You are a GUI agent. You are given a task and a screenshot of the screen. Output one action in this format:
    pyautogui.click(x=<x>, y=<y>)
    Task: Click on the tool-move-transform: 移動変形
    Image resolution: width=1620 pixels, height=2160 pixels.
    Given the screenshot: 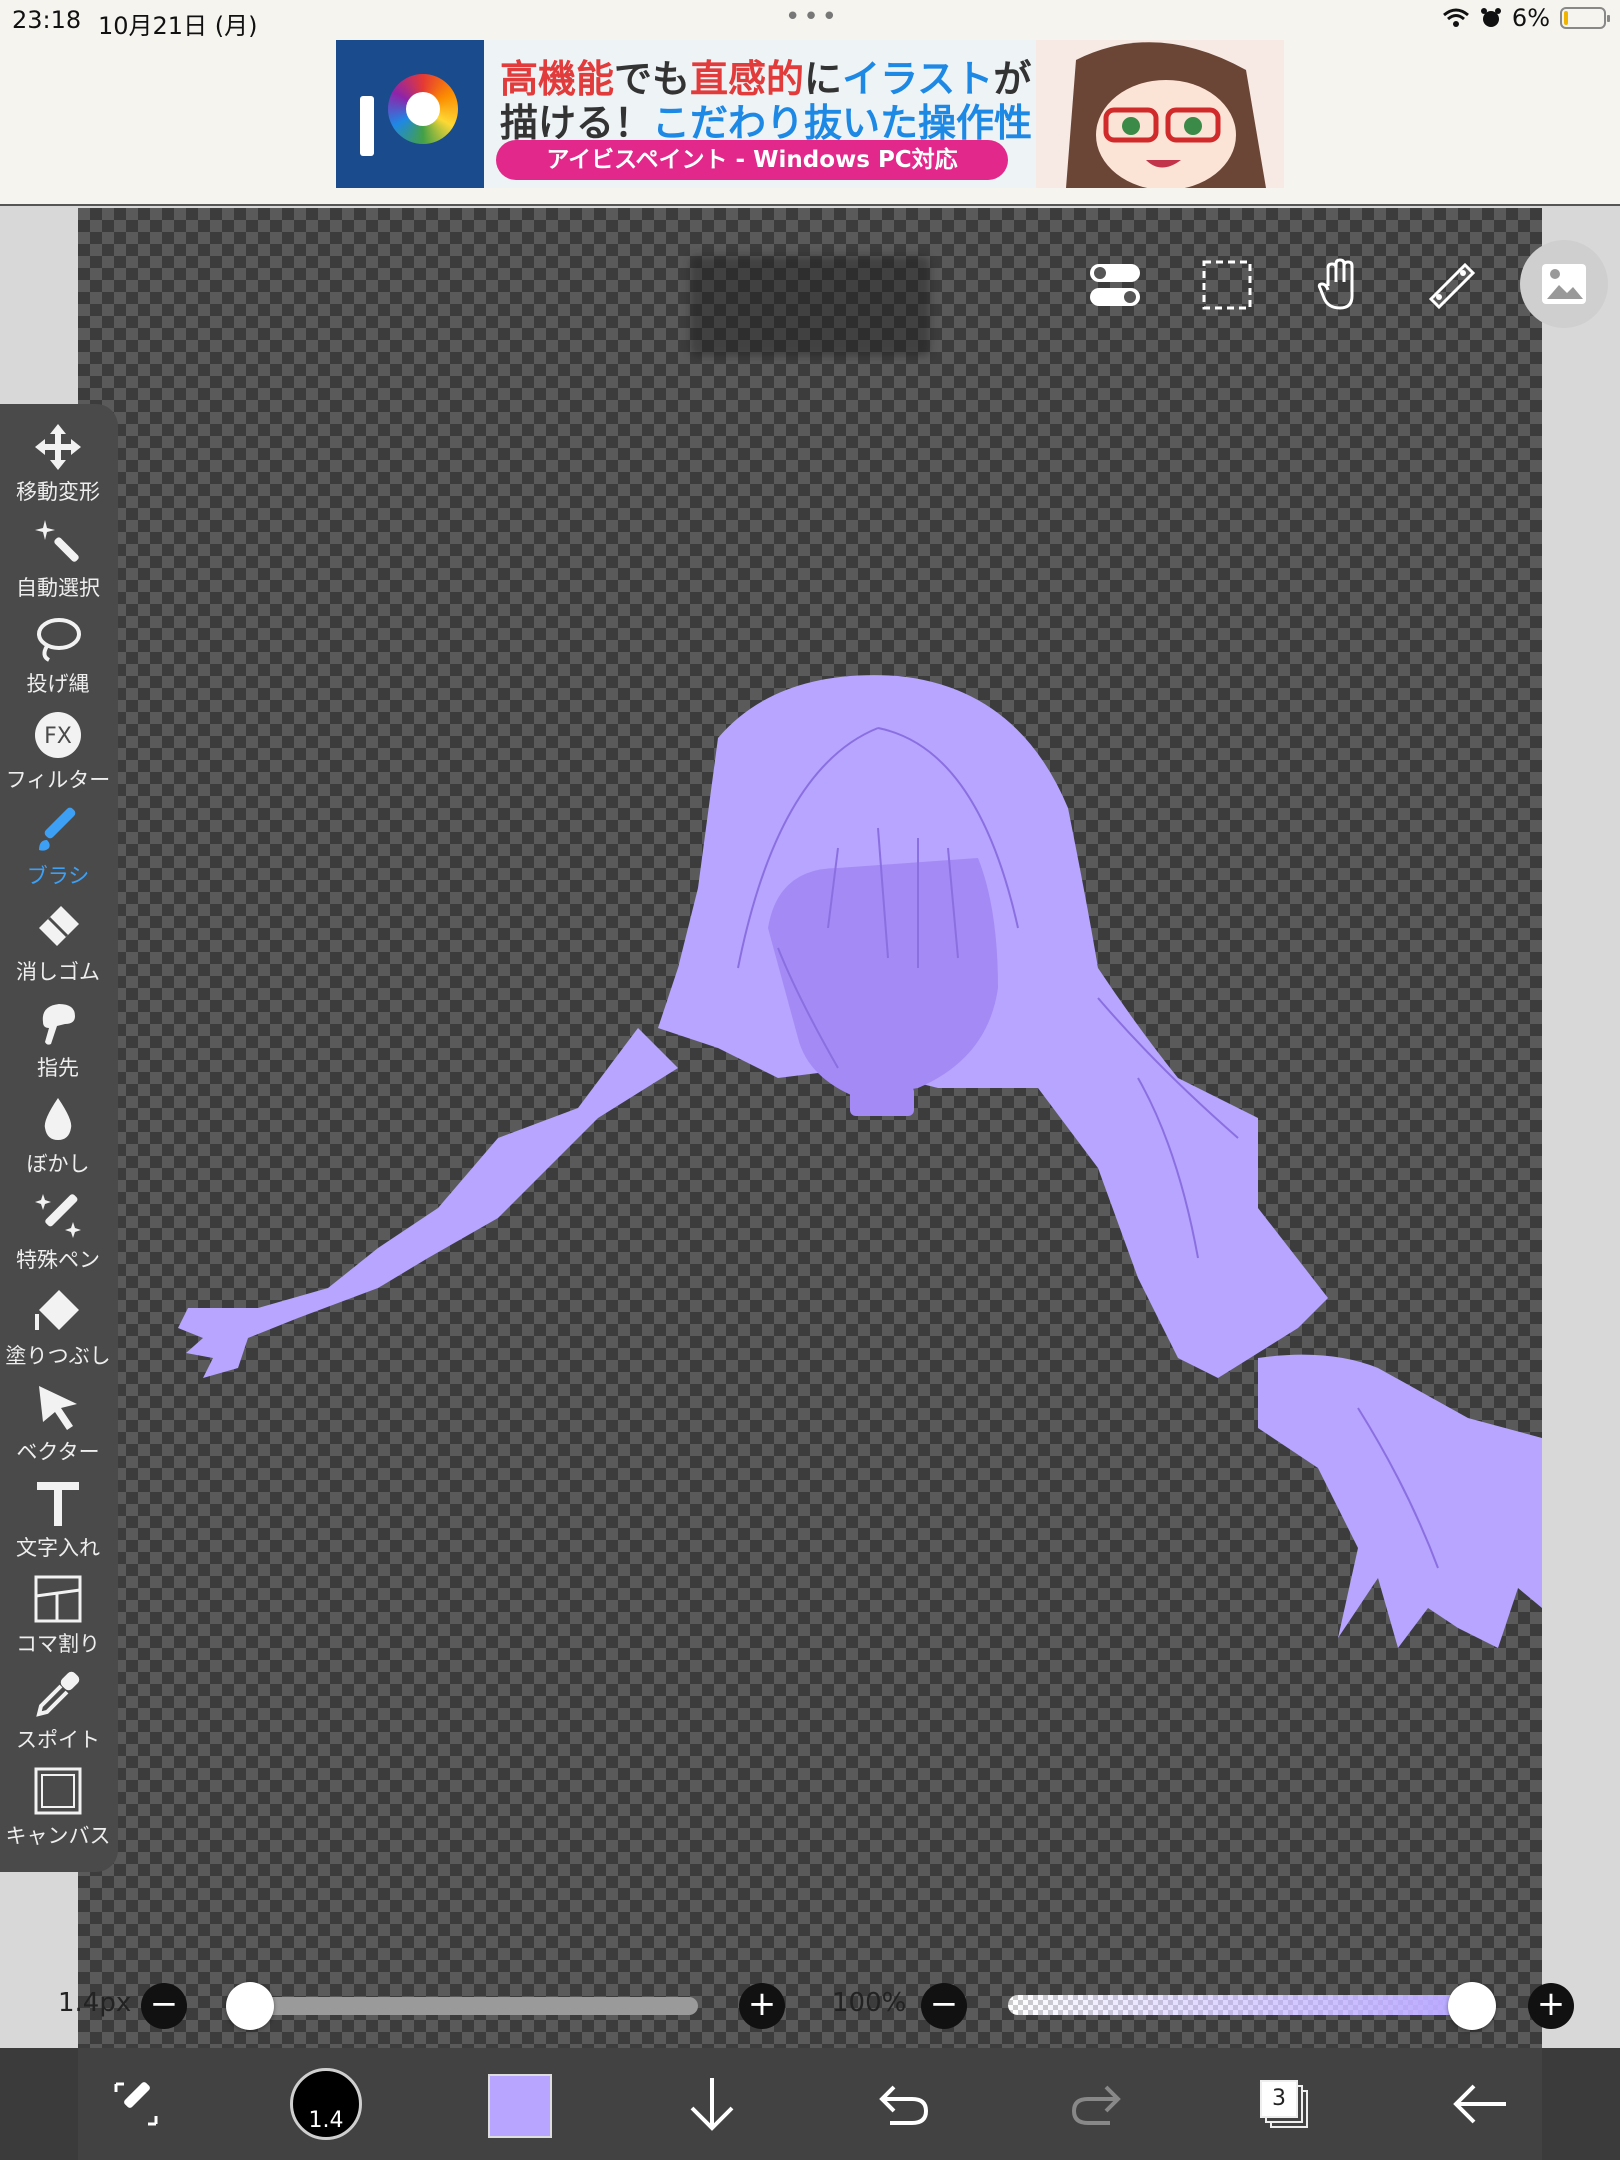 What is the action you would take?
    pyautogui.click(x=58, y=464)
    